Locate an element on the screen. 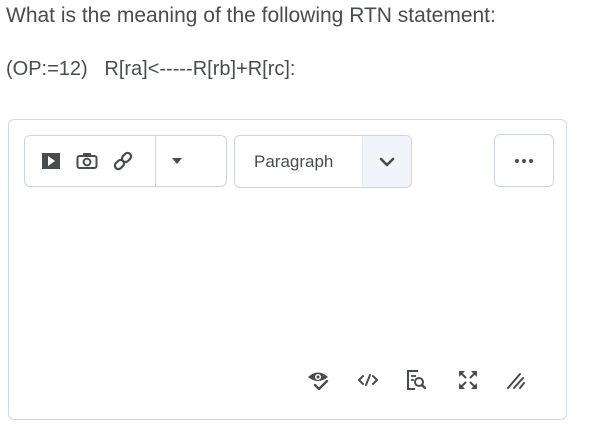 Image resolution: width=605 pixels, height=438 pixels. preview-button is located at coordinates (416, 380).